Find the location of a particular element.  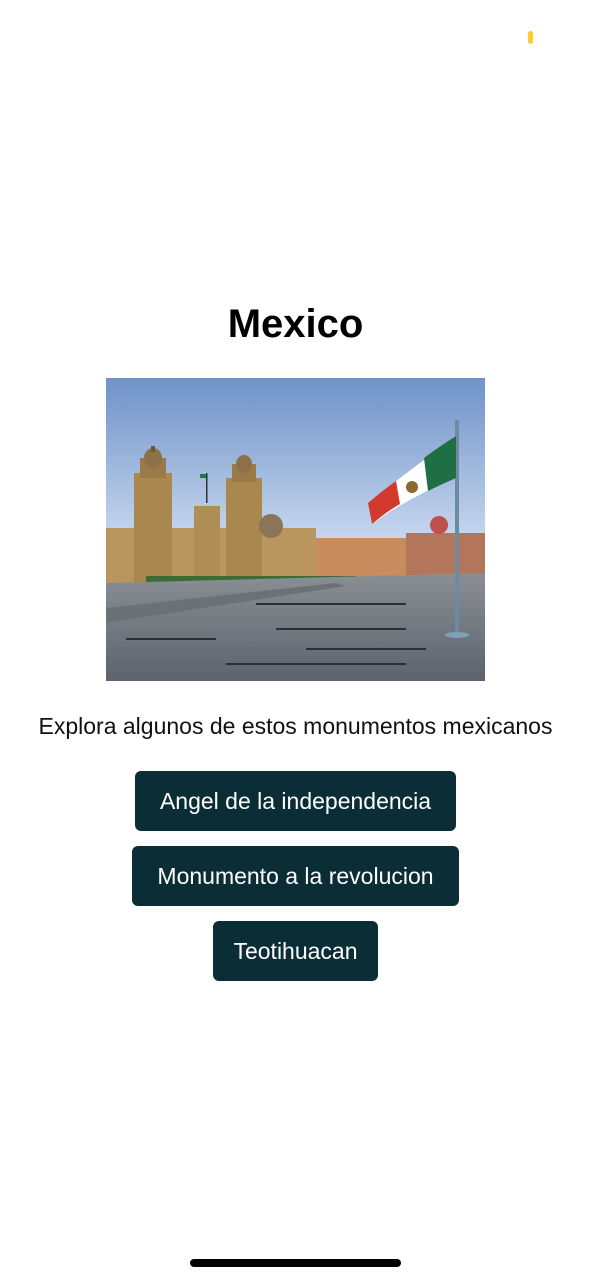

monumento-revolucion-button: Monumento a la revolucion is located at coordinates (295, 876).